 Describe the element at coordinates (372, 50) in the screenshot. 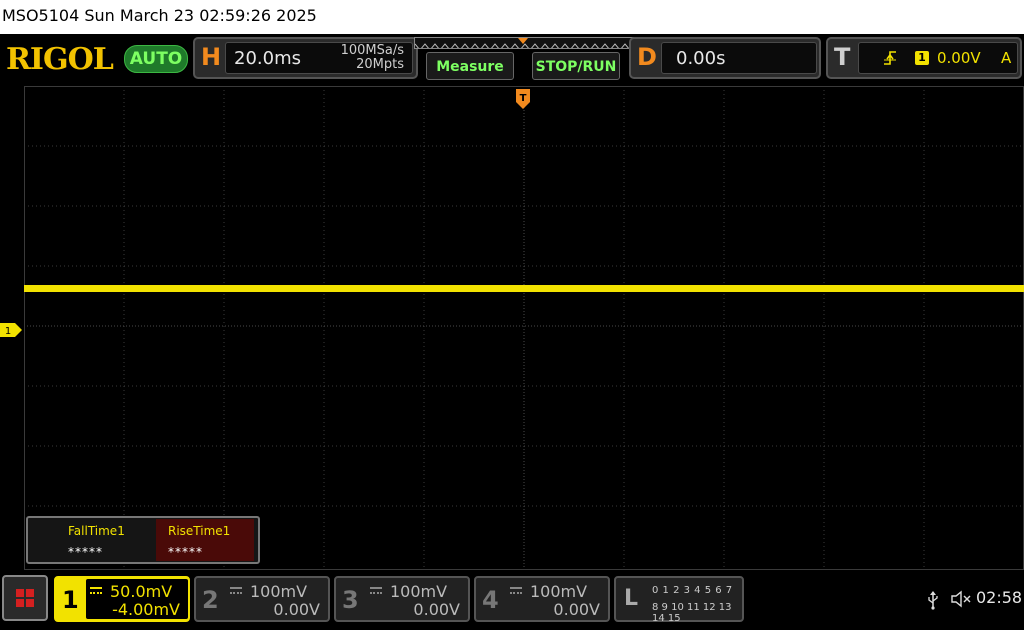

I see `sample-rate-value: 100MSa/s` at that location.